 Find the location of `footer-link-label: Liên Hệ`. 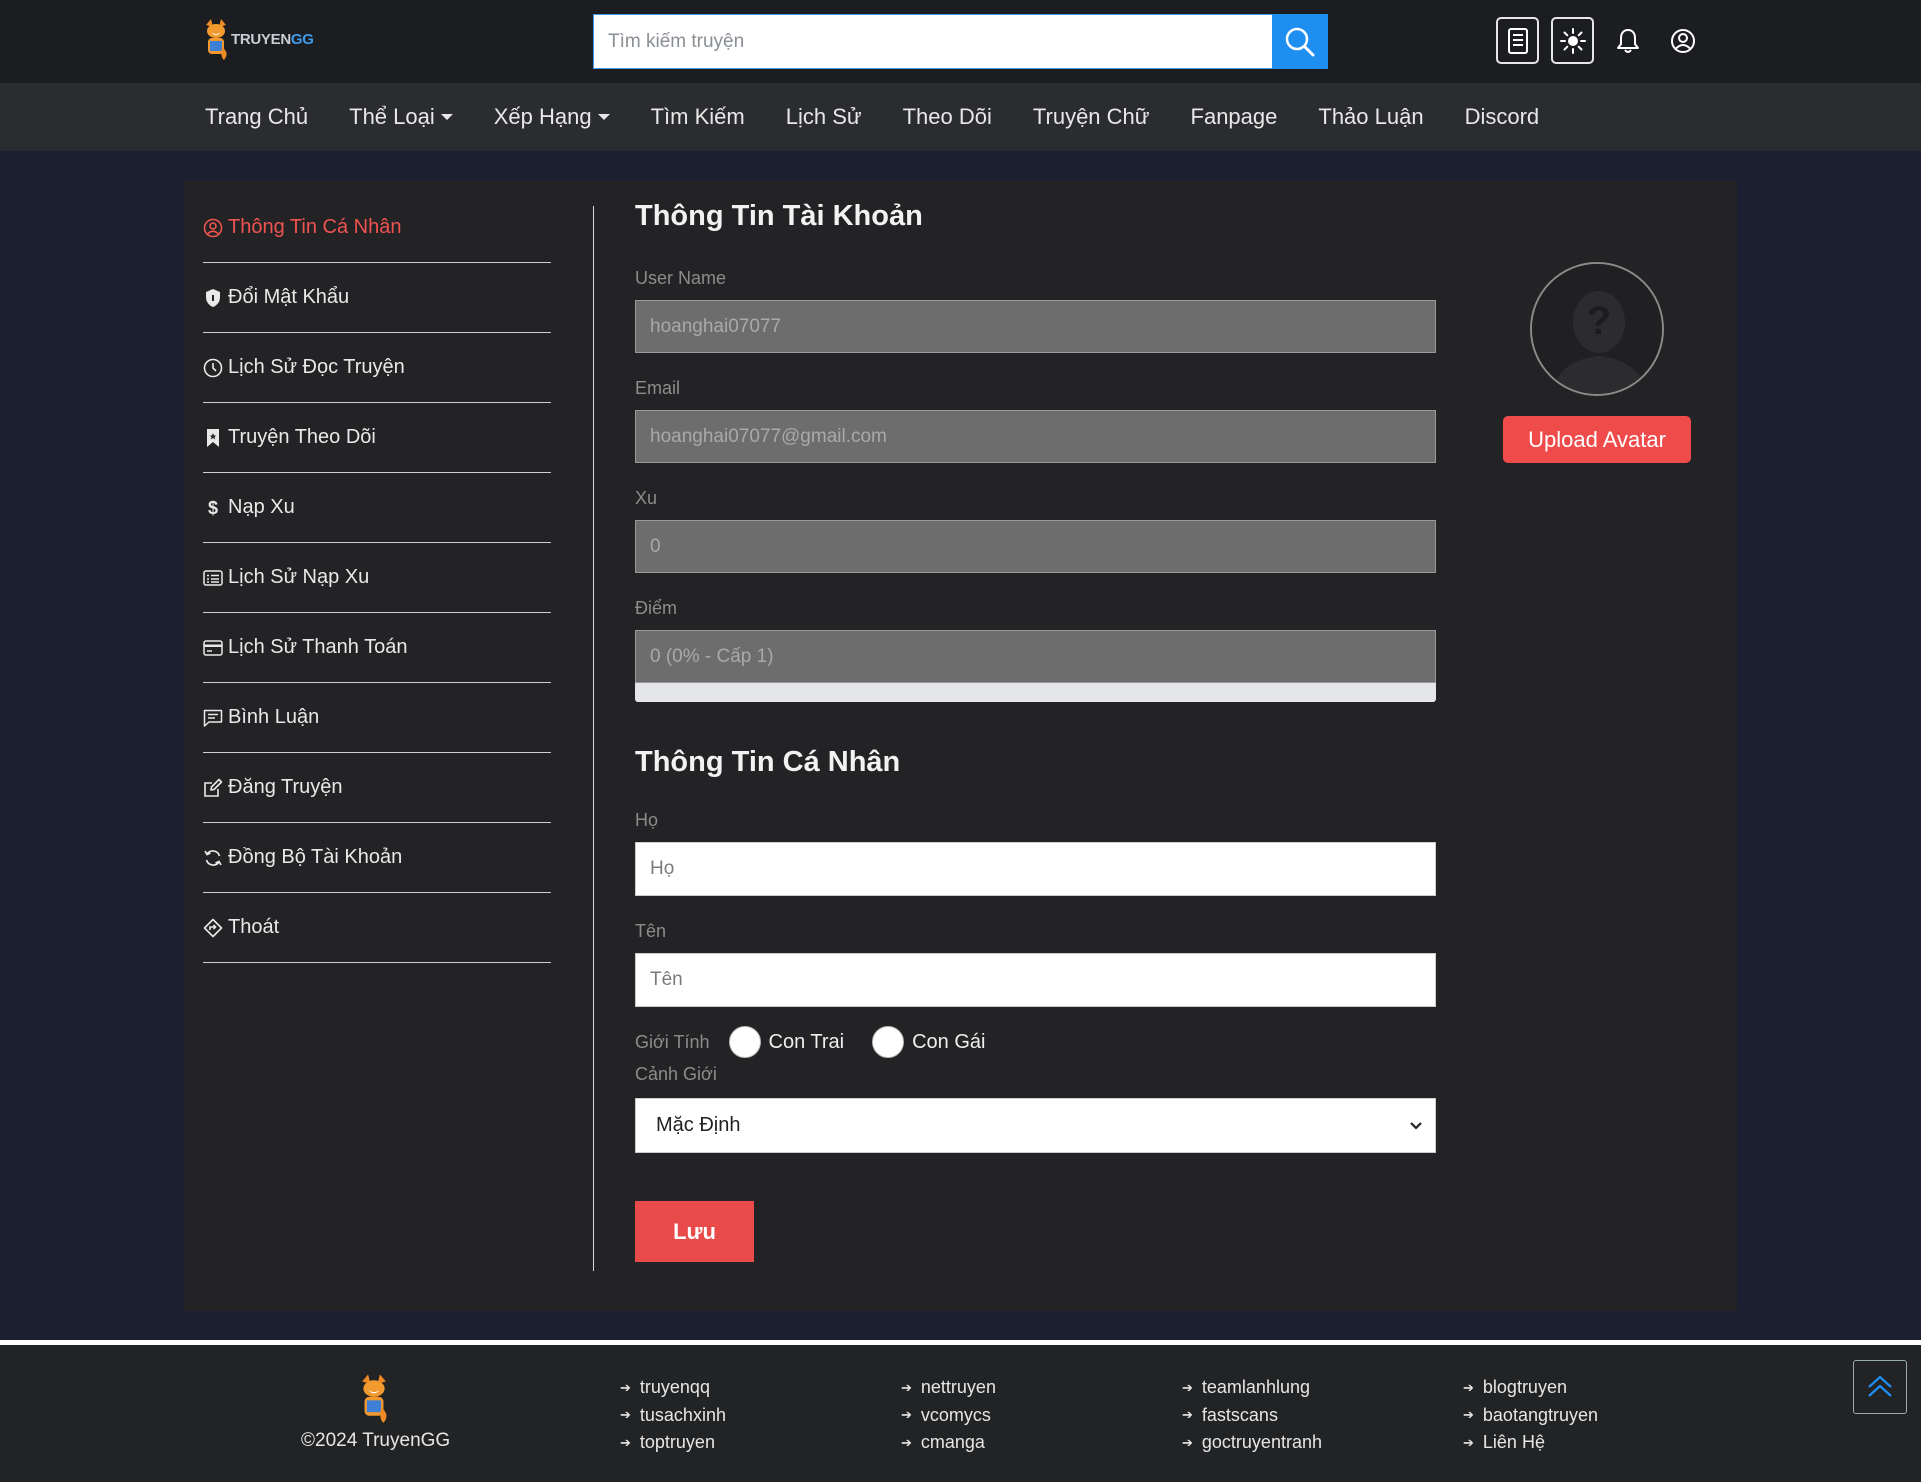

footer-link-label: Liên Hệ is located at coordinates (1513, 1442).